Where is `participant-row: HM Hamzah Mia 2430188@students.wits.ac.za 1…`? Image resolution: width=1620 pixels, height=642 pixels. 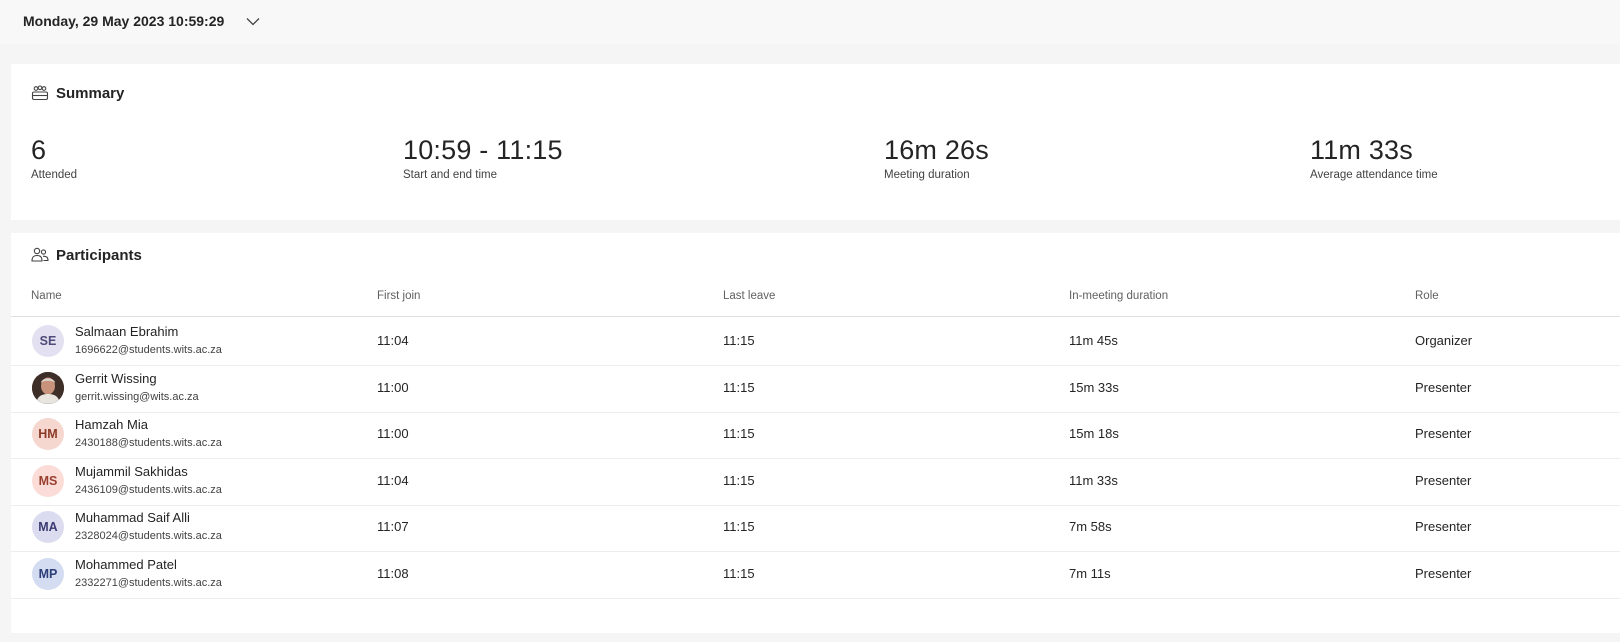 participant-row: HM Hamzah Mia 2430188@students.wits.ac.za 1… is located at coordinates (815, 434).